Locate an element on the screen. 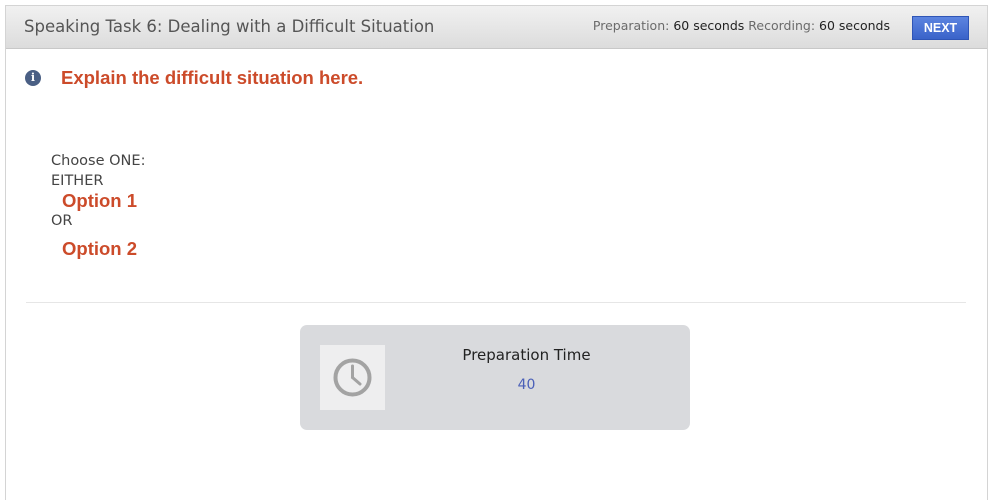  option-1: Option 1 is located at coordinates (100, 200).